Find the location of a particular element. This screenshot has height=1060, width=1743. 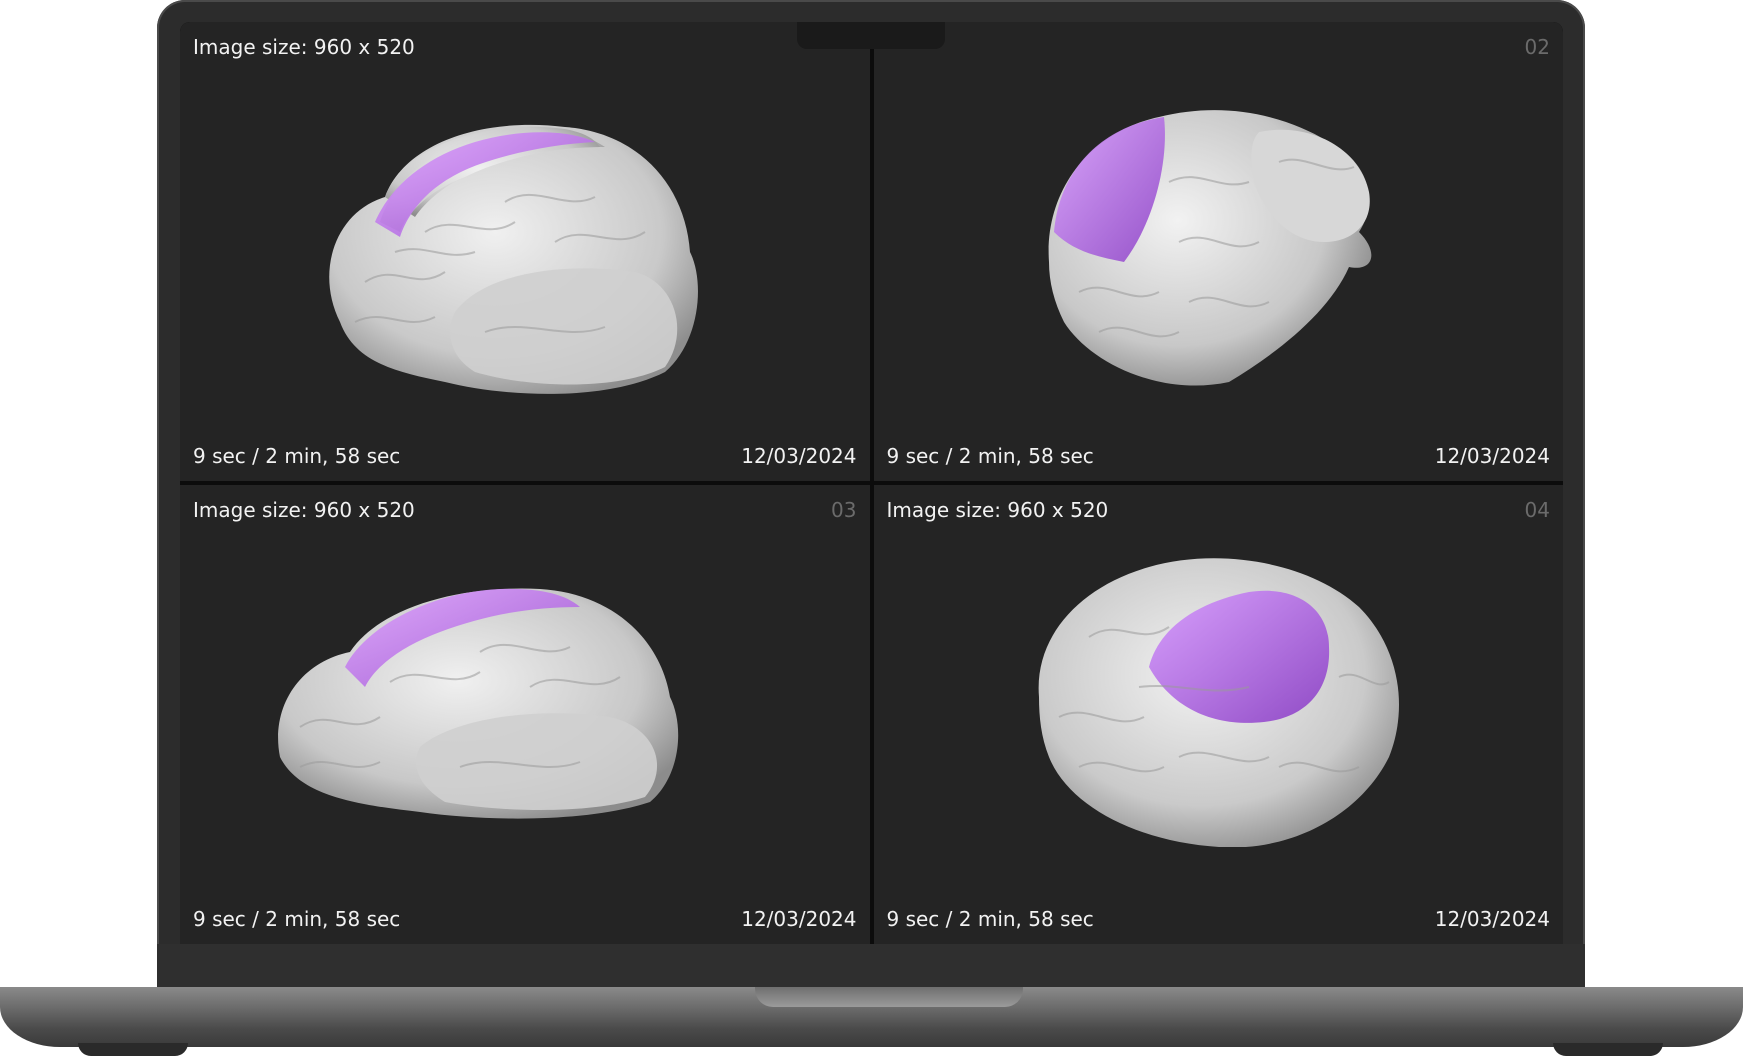

camera-notch is located at coordinates (871, 35).